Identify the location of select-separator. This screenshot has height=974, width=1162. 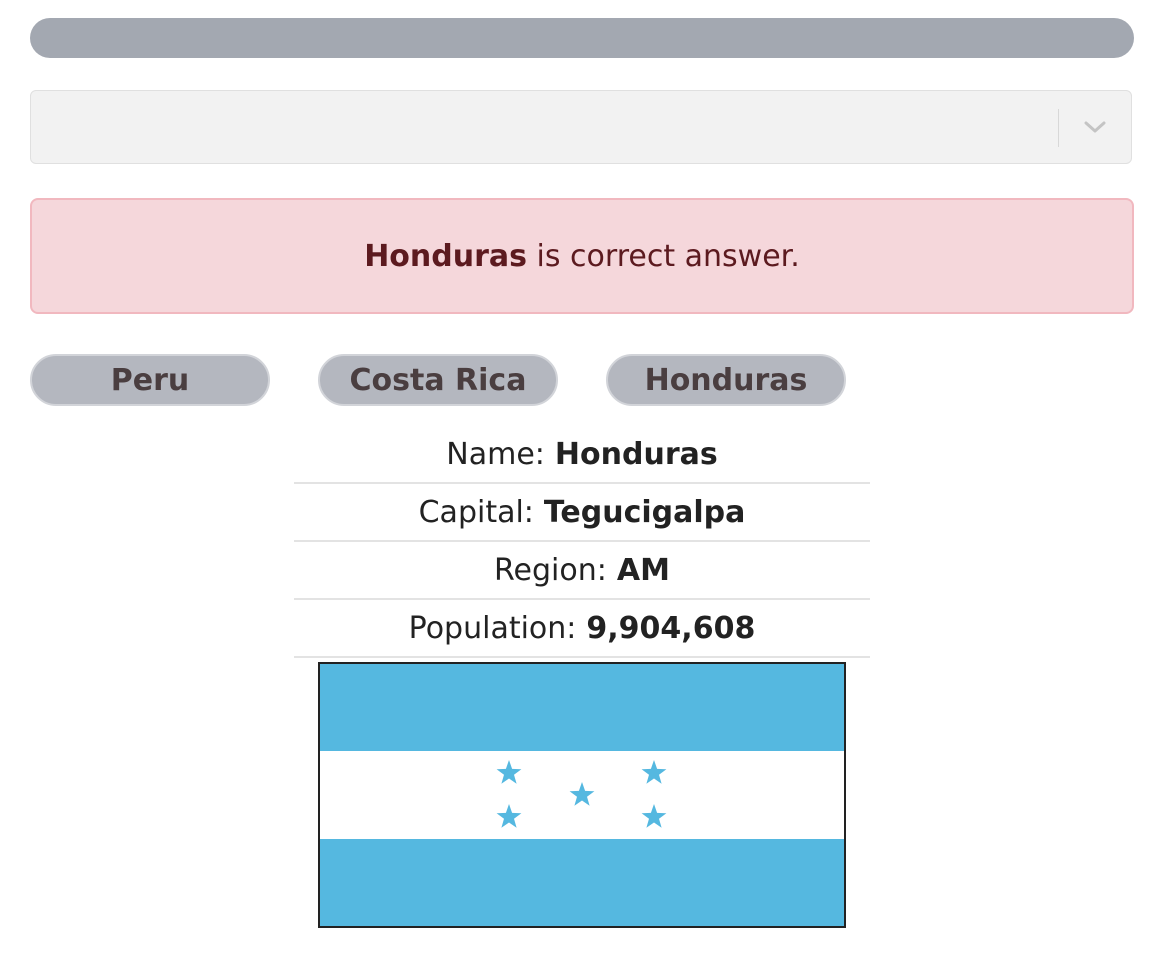
(1058, 128).